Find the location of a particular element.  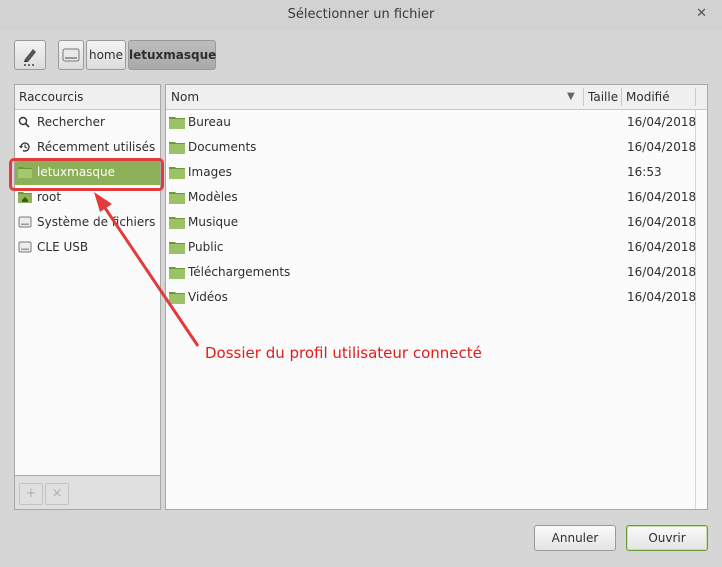

list-item: Vidéos 16/04/2018 is located at coordinates (436, 297).